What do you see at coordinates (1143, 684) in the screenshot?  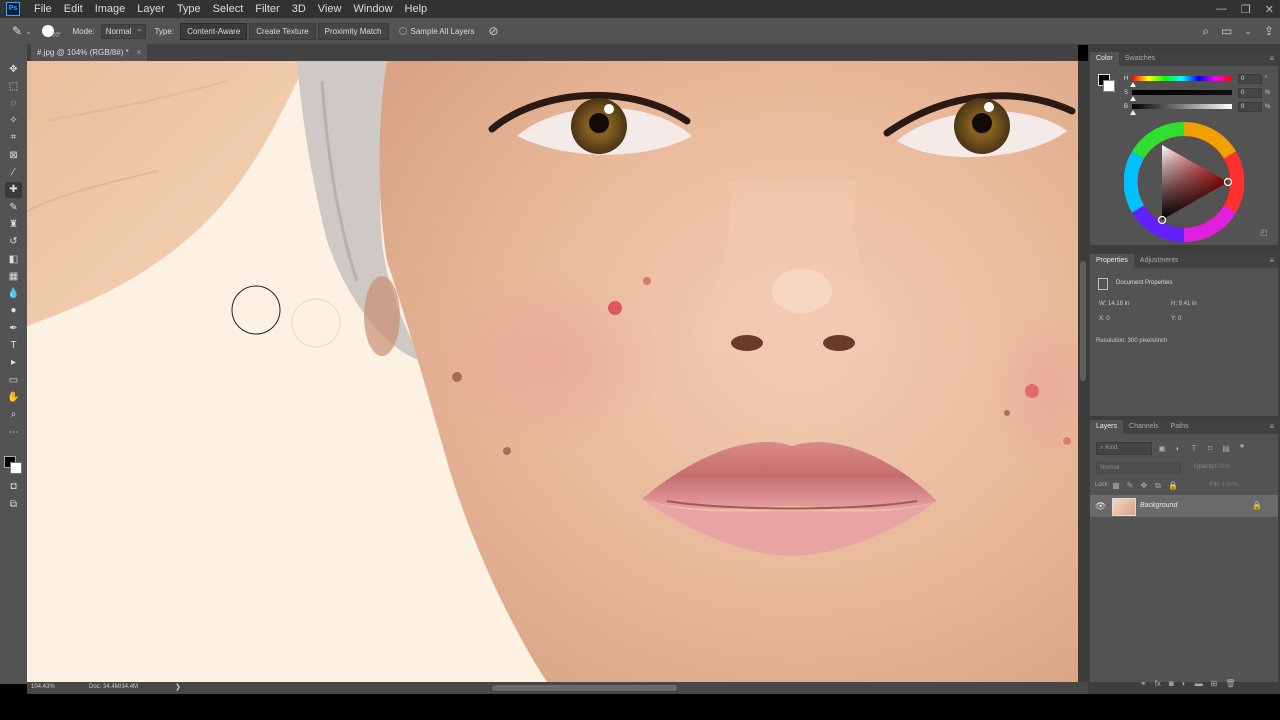 I see `link-layers-icon: ⚭` at bounding box center [1143, 684].